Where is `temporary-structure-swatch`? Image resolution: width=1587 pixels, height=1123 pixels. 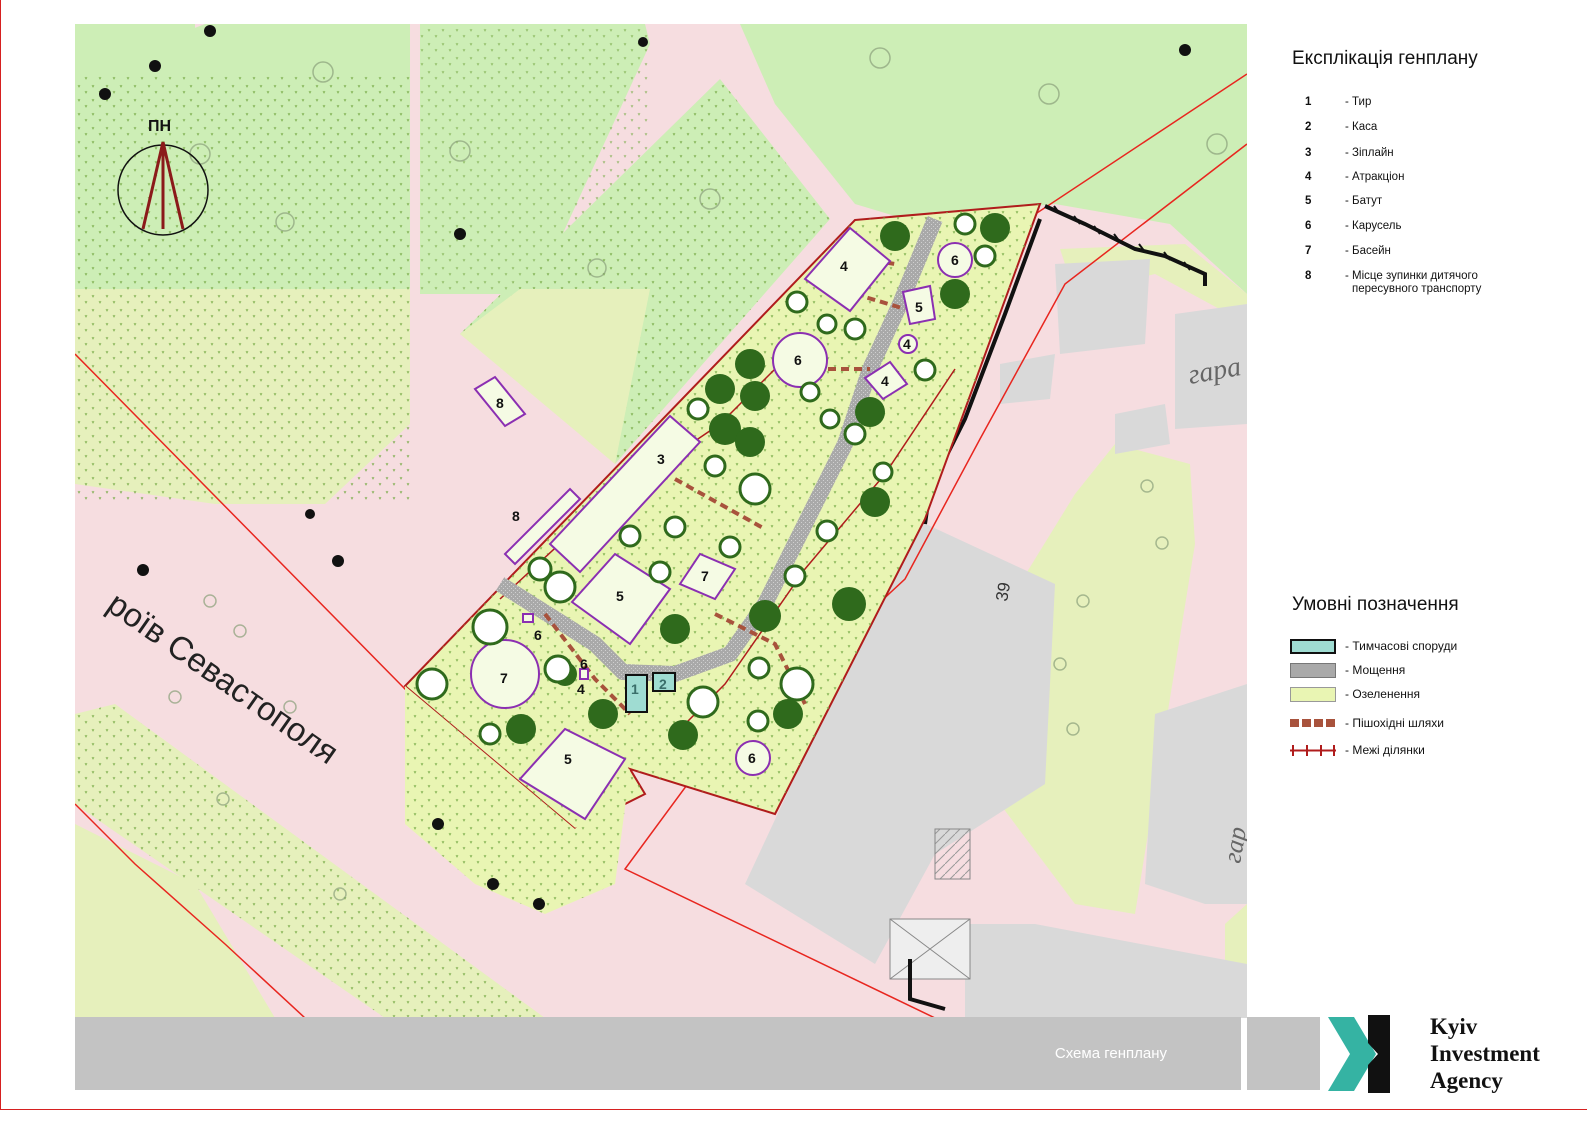 temporary-structure-swatch is located at coordinates (1313, 646).